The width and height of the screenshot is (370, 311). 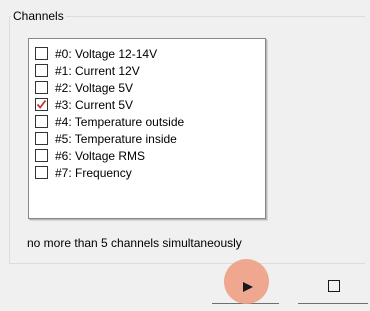 I want to click on channel-item-0: #0: Voltage 12-14V, so click(x=96, y=53).